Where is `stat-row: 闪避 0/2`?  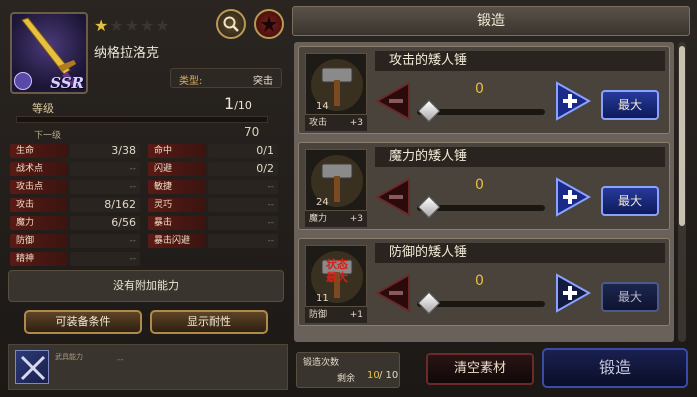 stat-row: 闪避 0/2 is located at coordinates (213, 169).